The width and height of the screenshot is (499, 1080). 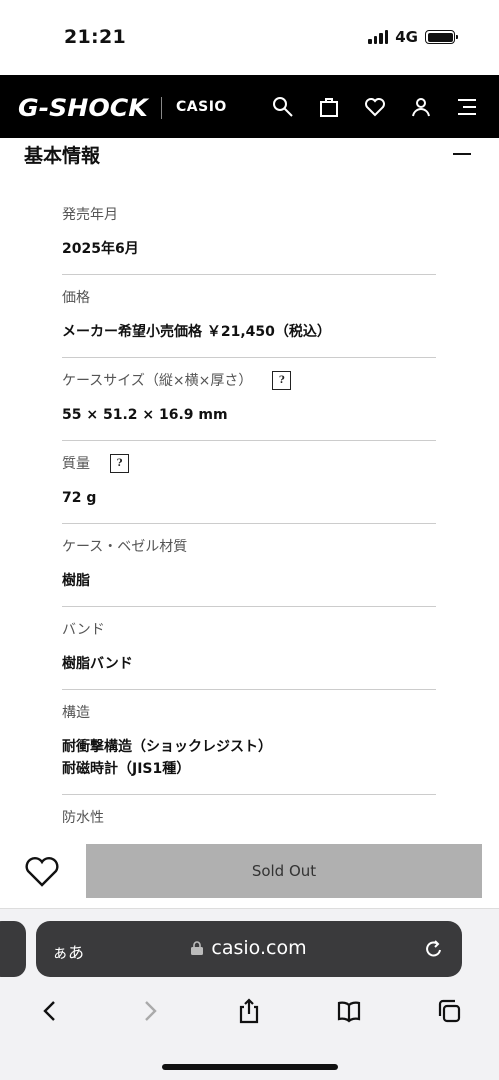 I want to click on spec-label-text: ケース・ベゼル材質, so click(x=125, y=547).